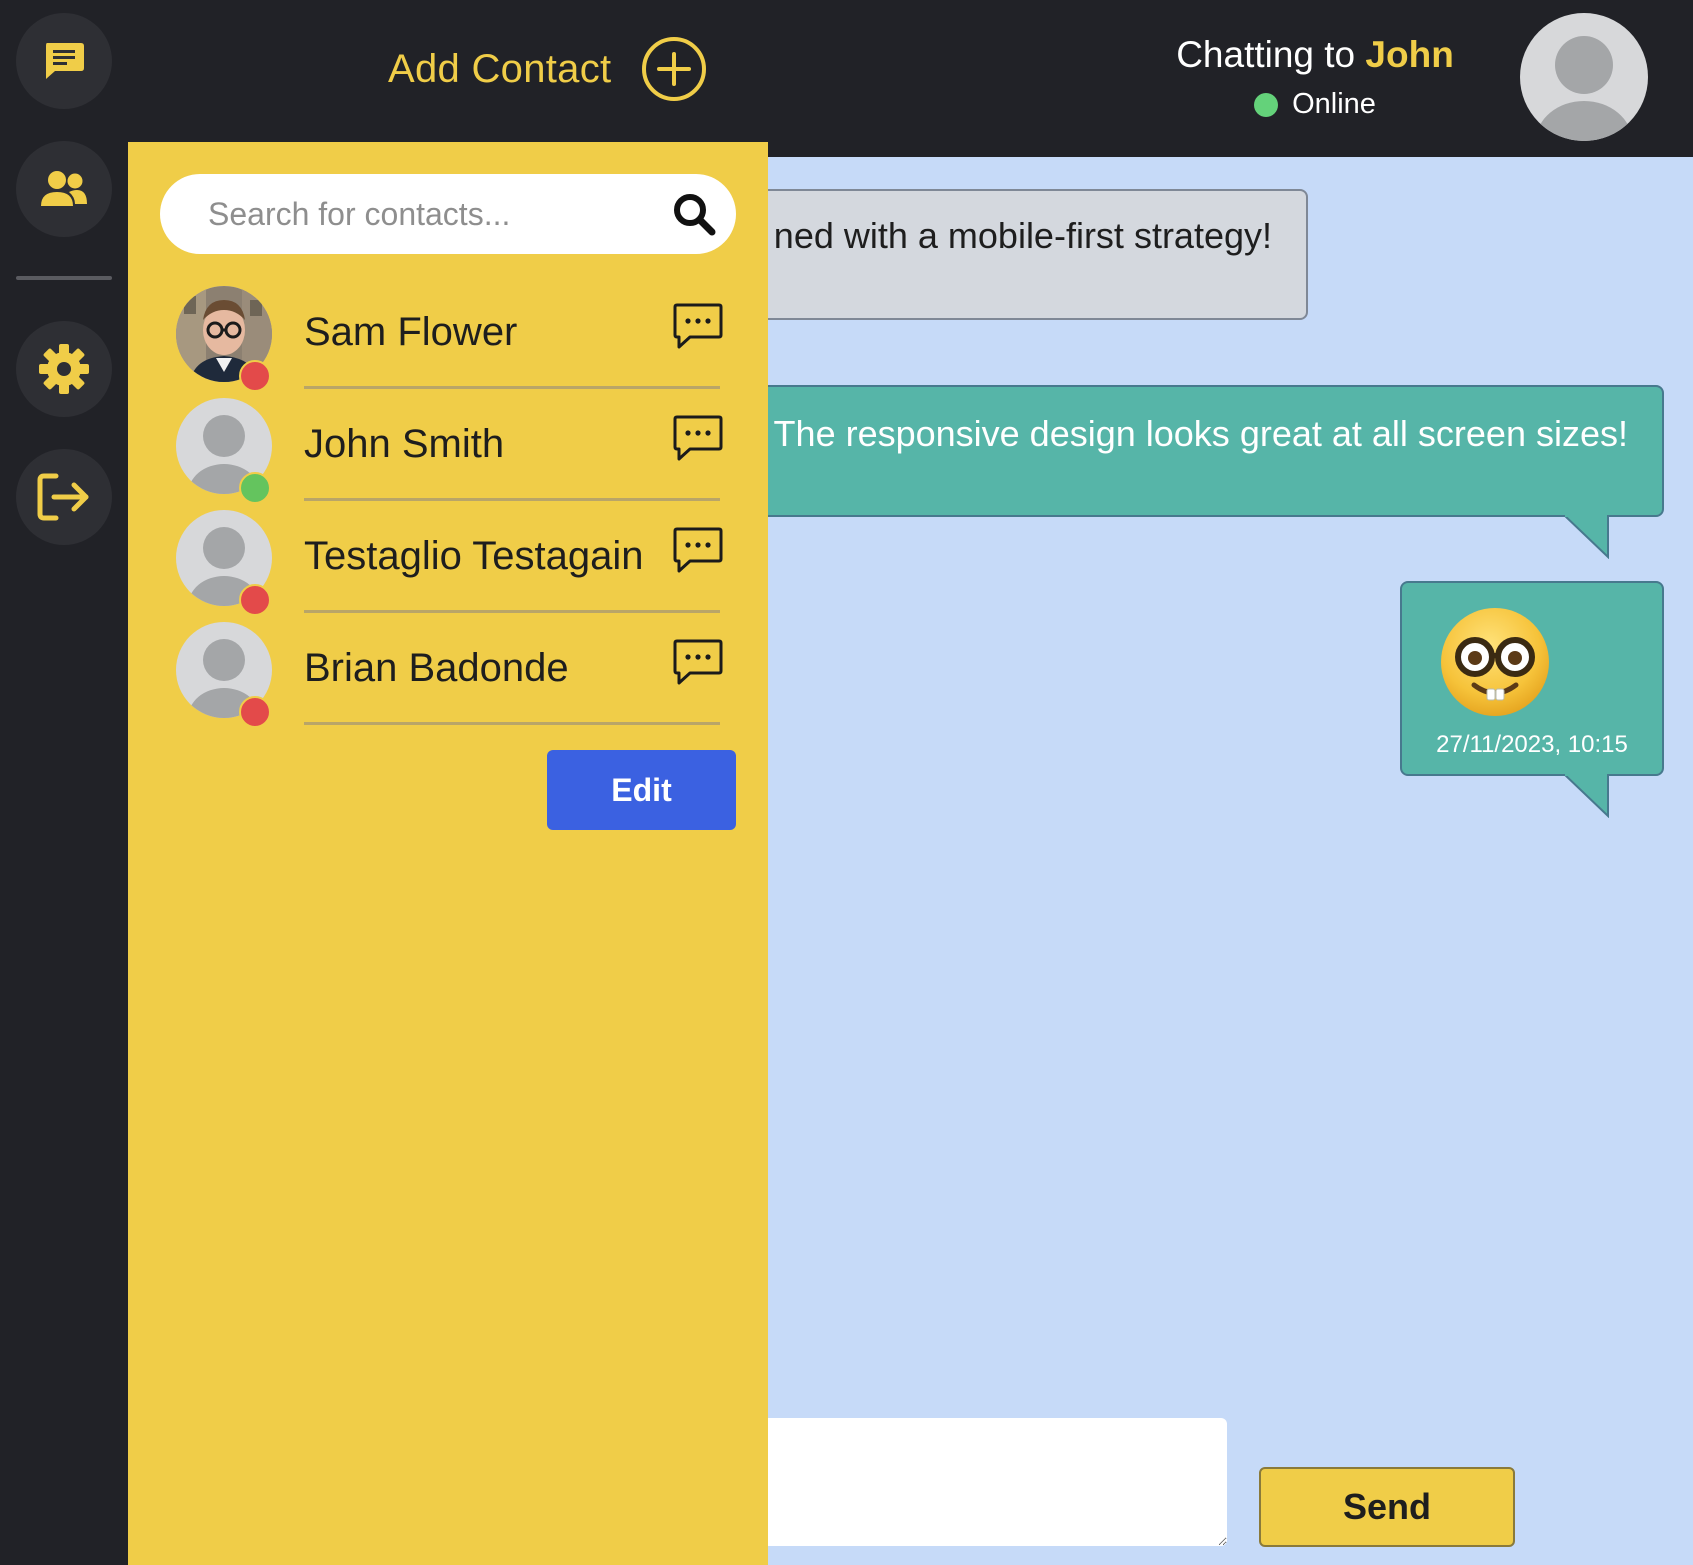 The height and width of the screenshot is (1565, 1693). I want to click on chat-icon, so click(65, 61).